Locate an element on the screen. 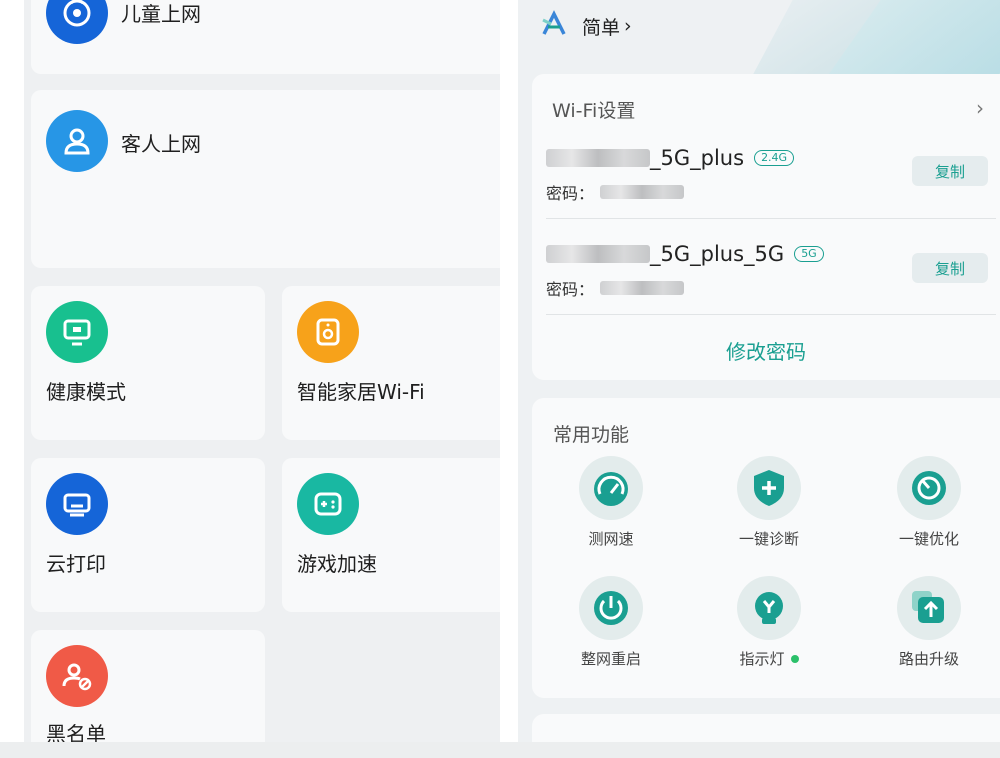  tile-smart-home-wifi: 智能家居Wi-Fi is located at coordinates (391, 363).